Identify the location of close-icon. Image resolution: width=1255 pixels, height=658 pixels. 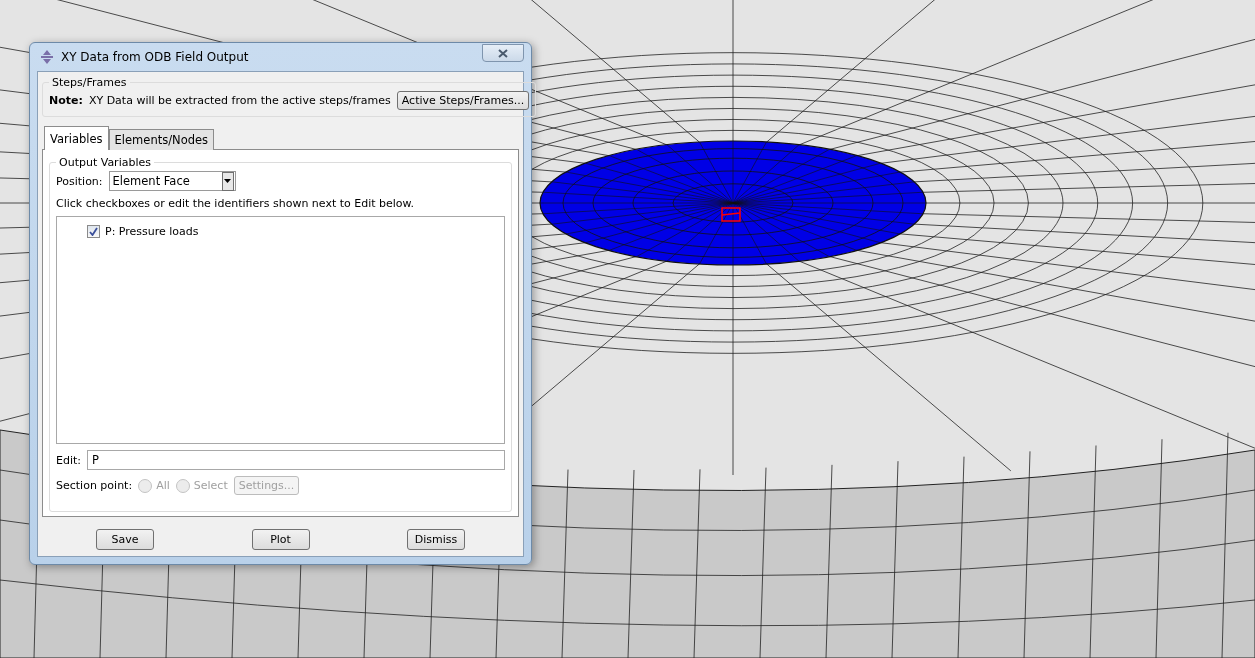
(503, 53).